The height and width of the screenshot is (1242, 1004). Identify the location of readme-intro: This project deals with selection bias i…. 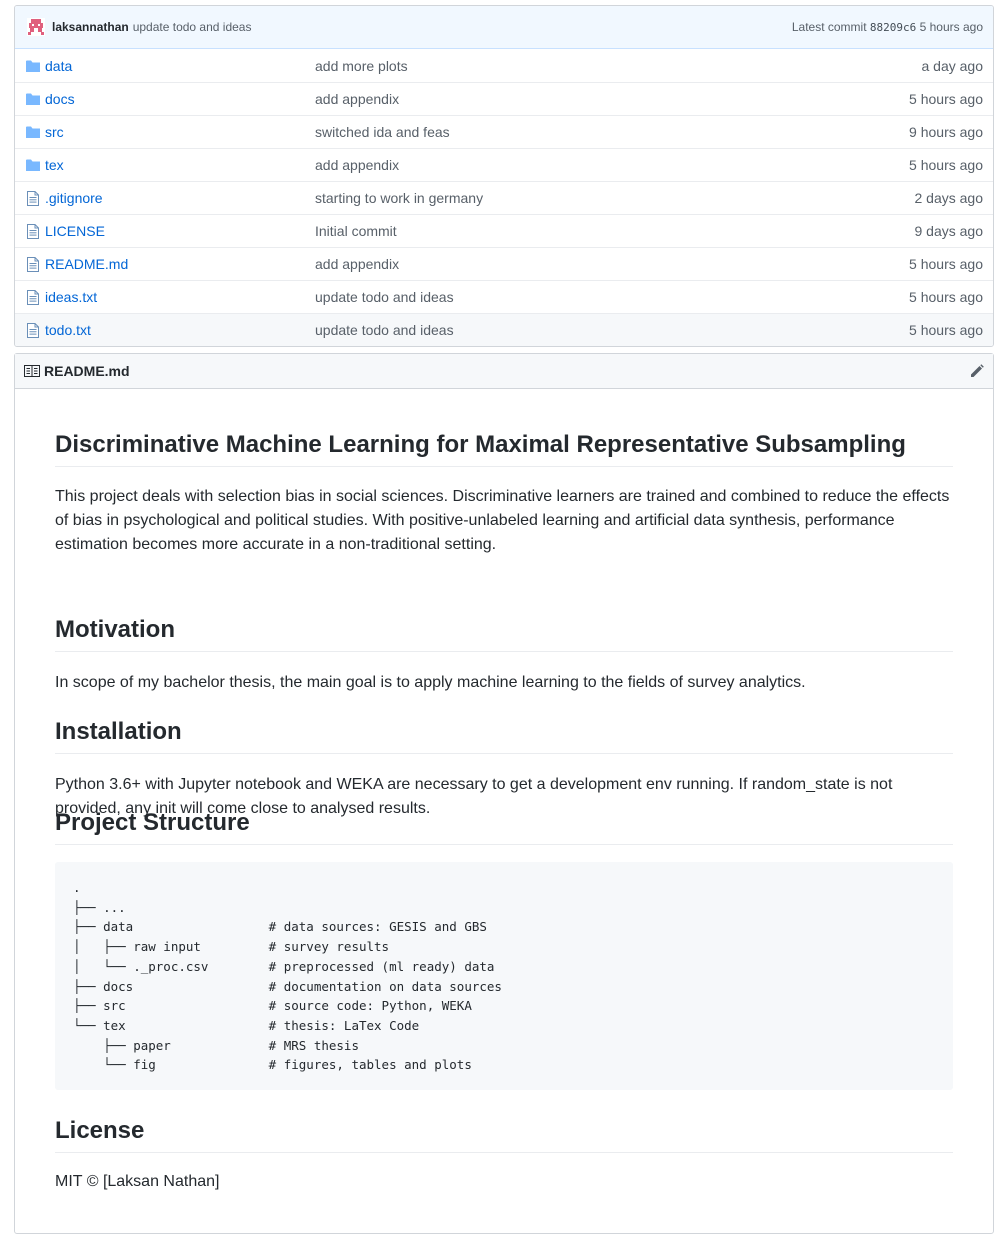
(502, 520).